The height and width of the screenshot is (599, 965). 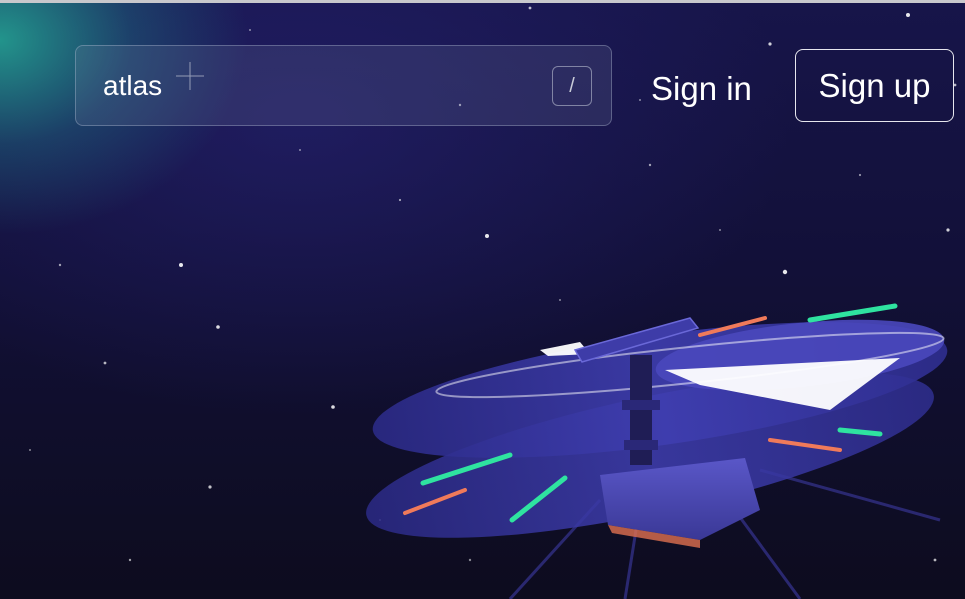 I want to click on window-top-border, so click(x=482, y=1).